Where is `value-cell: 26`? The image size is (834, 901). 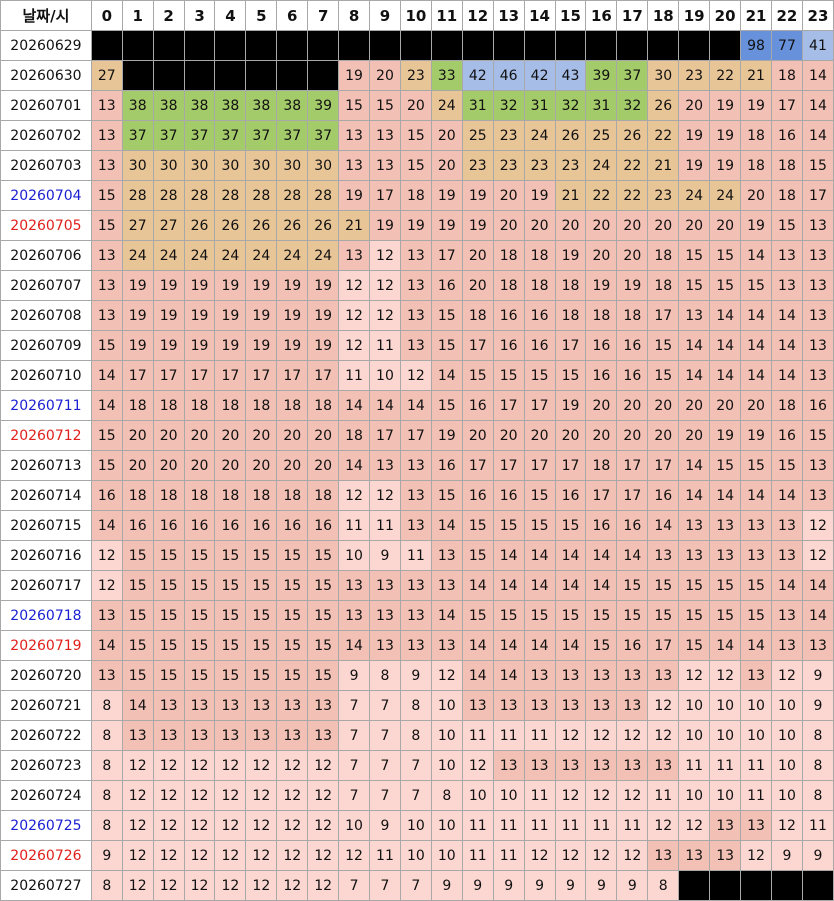
value-cell: 26 is located at coordinates (261, 225).